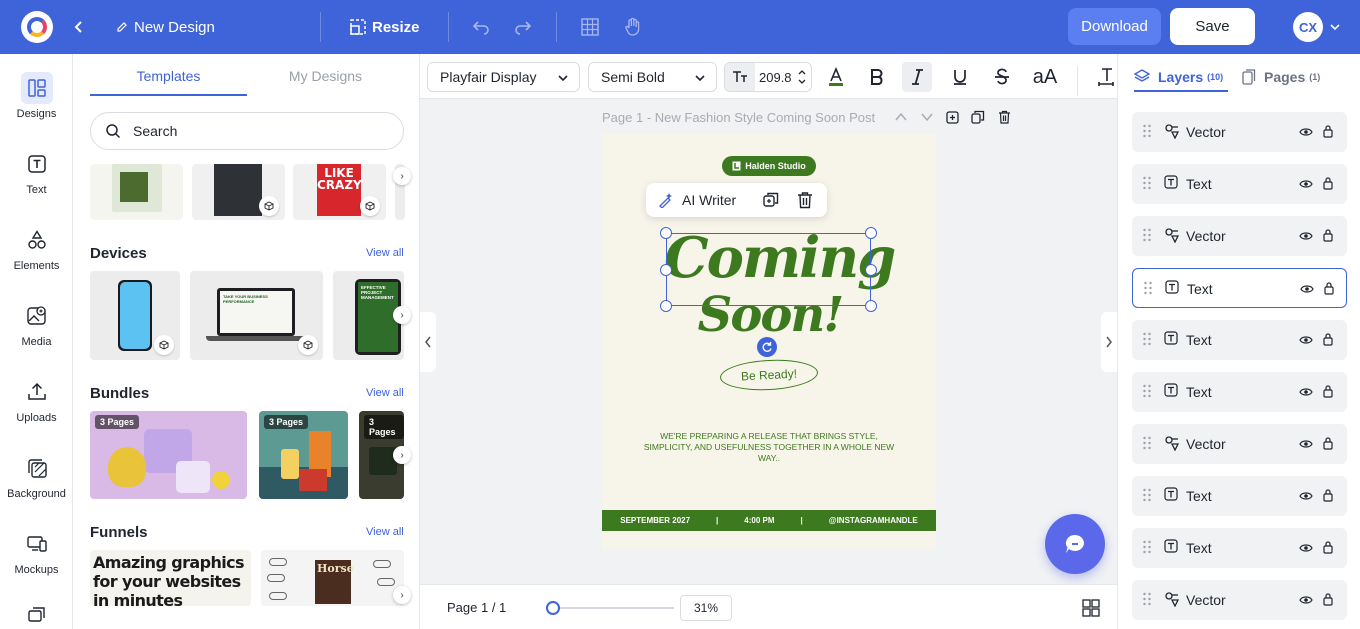 The height and width of the screenshot is (629, 1360). Describe the element at coordinates (332, 578) in the screenshot. I see `funnel-thumb: Horse` at that location.